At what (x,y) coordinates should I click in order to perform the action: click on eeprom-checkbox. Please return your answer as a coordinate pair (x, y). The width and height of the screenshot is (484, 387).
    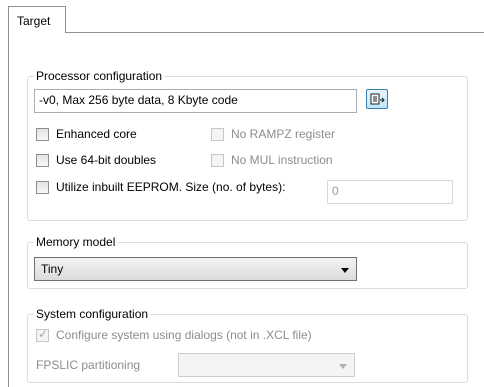
    Looking at the image, I should click on (42, 187).